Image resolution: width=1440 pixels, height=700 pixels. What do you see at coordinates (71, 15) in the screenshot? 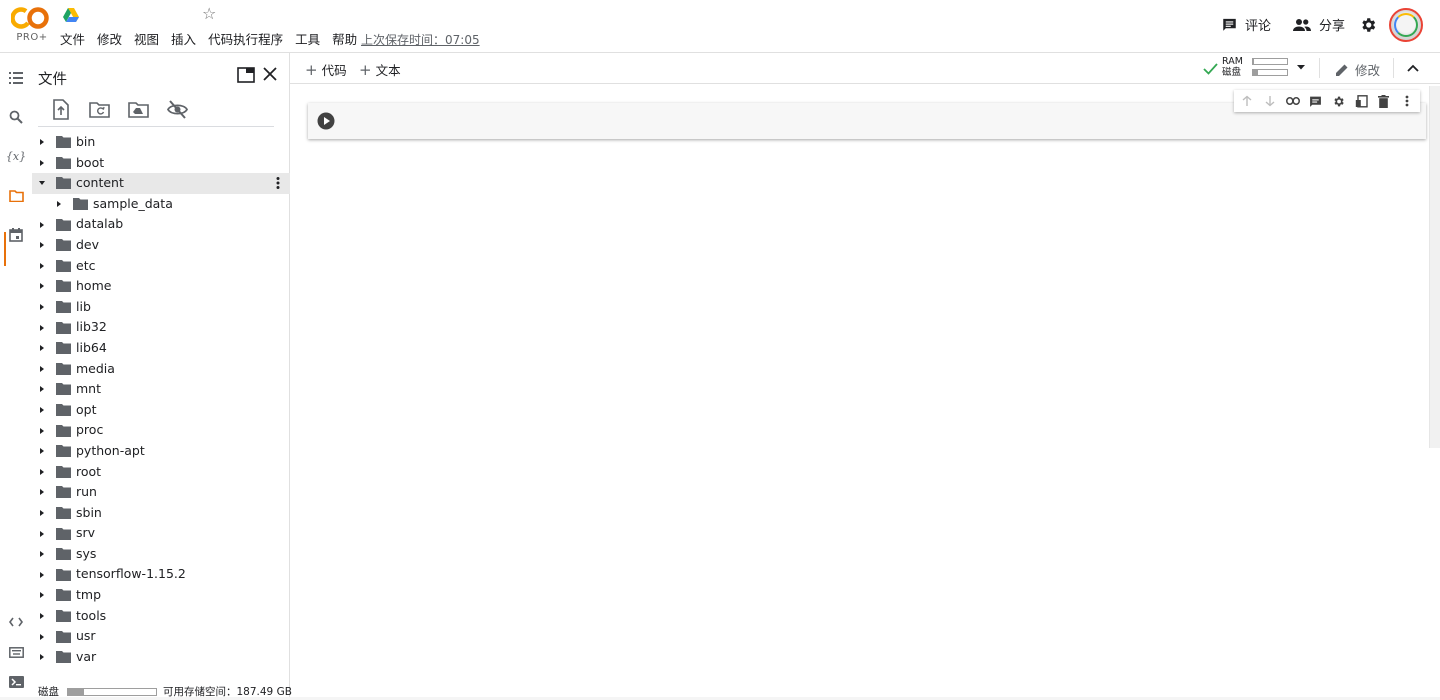
I see `google-drive-icon` at bounding box center [71, 15].